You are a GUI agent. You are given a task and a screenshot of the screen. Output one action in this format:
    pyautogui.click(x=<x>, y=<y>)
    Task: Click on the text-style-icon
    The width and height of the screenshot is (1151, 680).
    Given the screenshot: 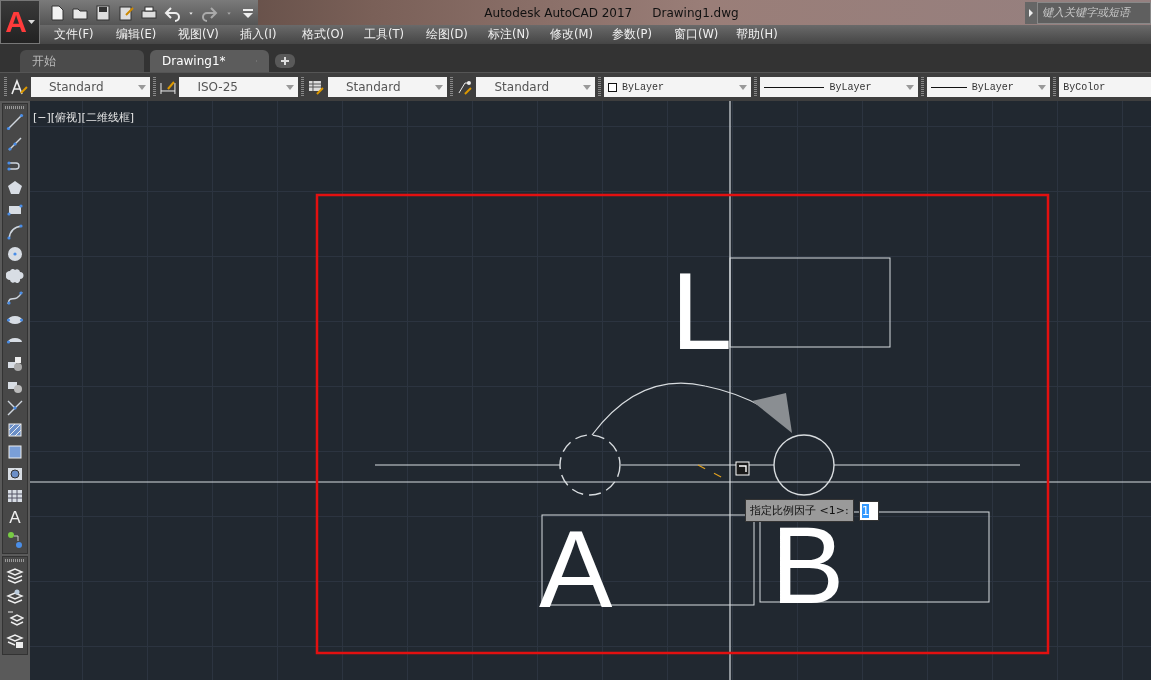 What is the action you would take?
    pyautogui.click(x=19, y=87)
    